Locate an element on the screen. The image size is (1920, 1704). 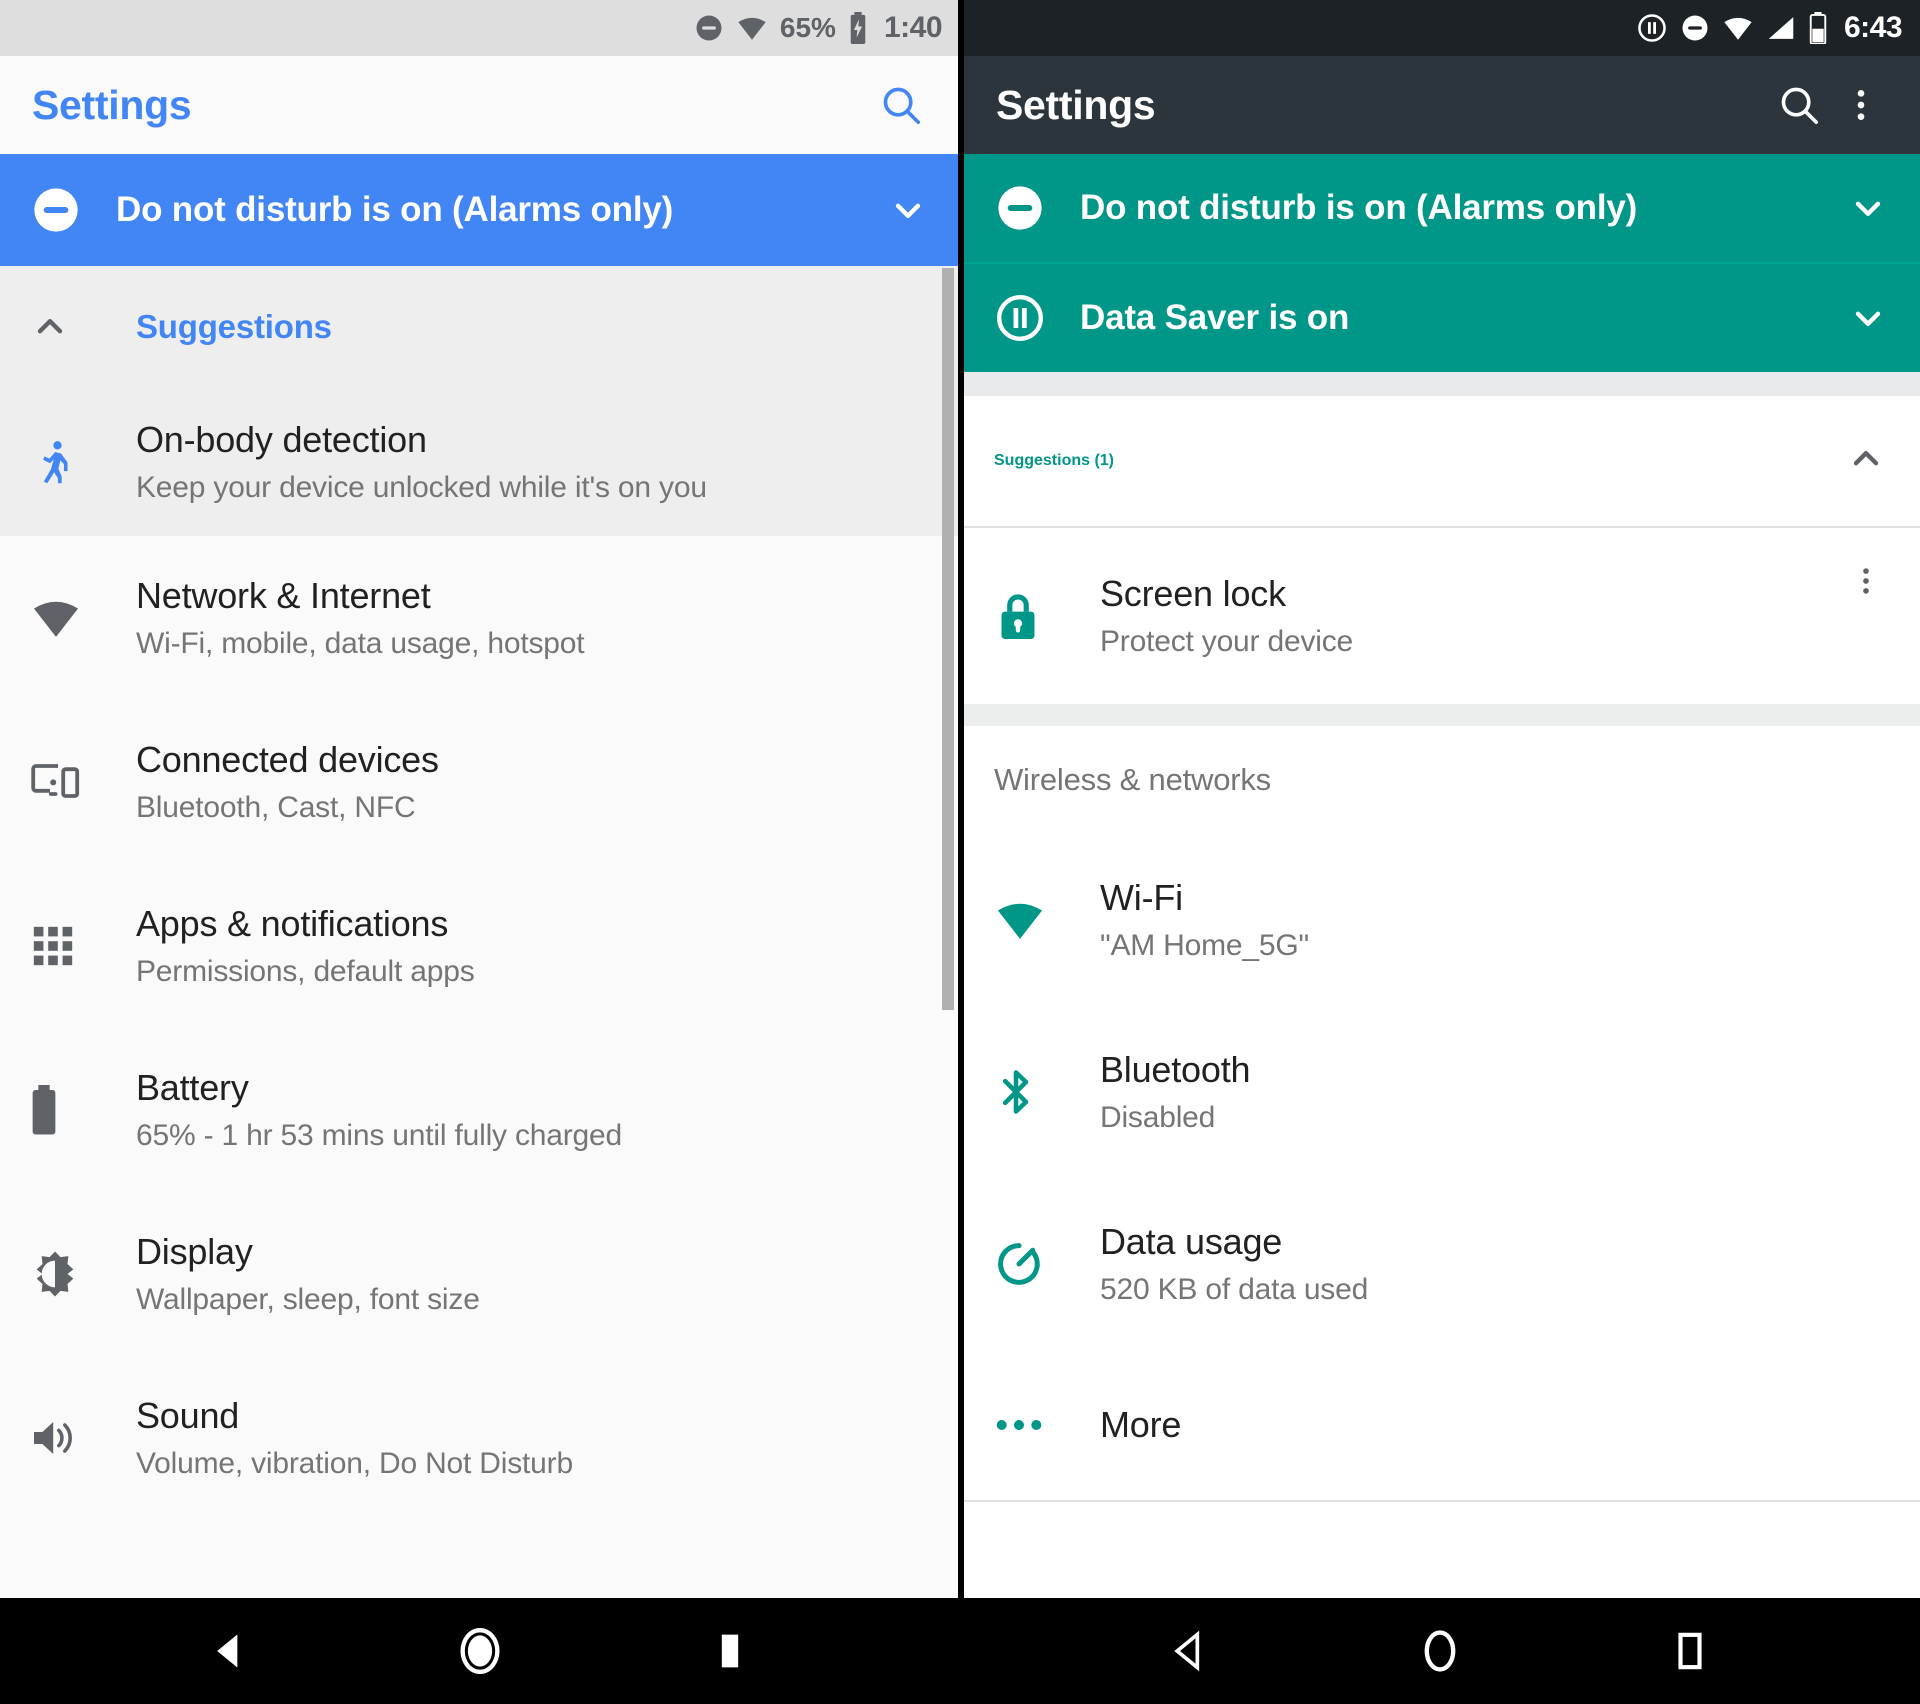
list-item-subtitle: "AM Home_5G" is located at coordinates (1204, 945).